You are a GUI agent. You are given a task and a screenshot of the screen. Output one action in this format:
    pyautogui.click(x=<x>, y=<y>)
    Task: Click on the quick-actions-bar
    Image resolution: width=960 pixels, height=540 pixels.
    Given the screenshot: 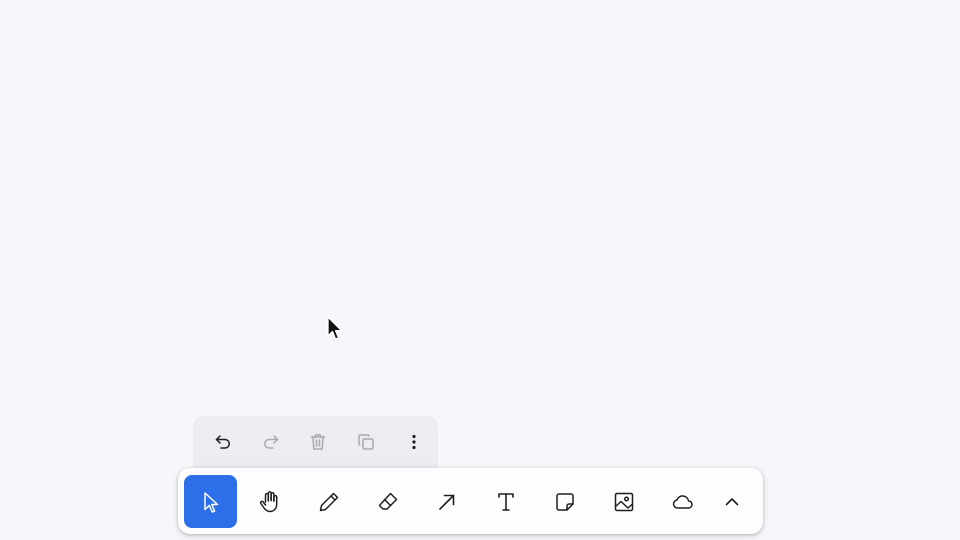 What is the action you would take?
    pyautogui.click(x=315, y=442)
    